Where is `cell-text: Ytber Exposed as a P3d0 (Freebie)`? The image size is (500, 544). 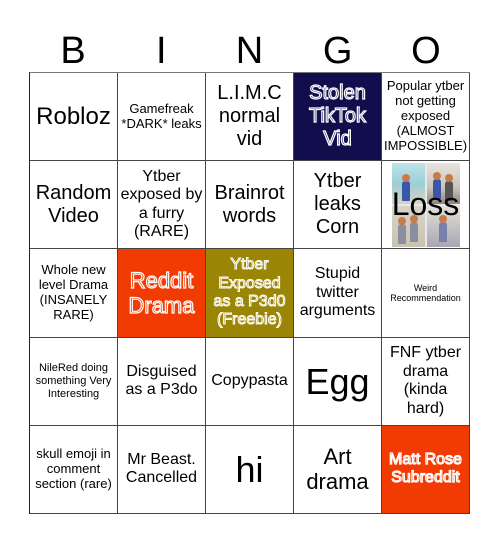 cell-text: Ytber Exposed as a P3d0 (Freebie) is located at coordinates (249, 292).